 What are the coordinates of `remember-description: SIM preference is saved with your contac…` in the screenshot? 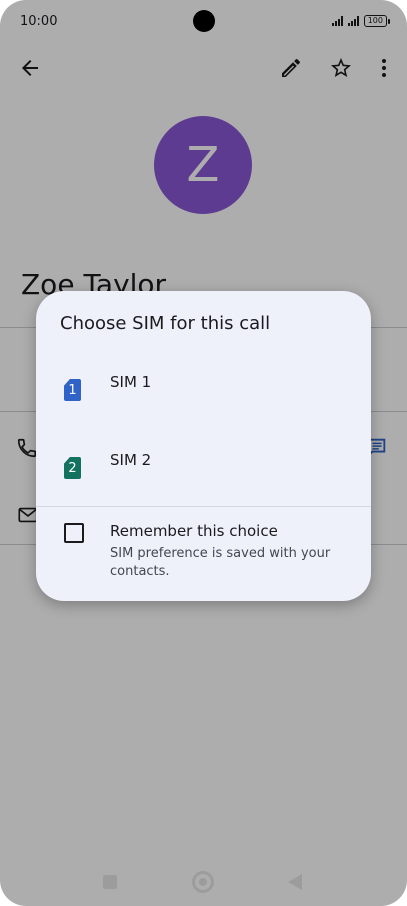 It's located at (220, 562).